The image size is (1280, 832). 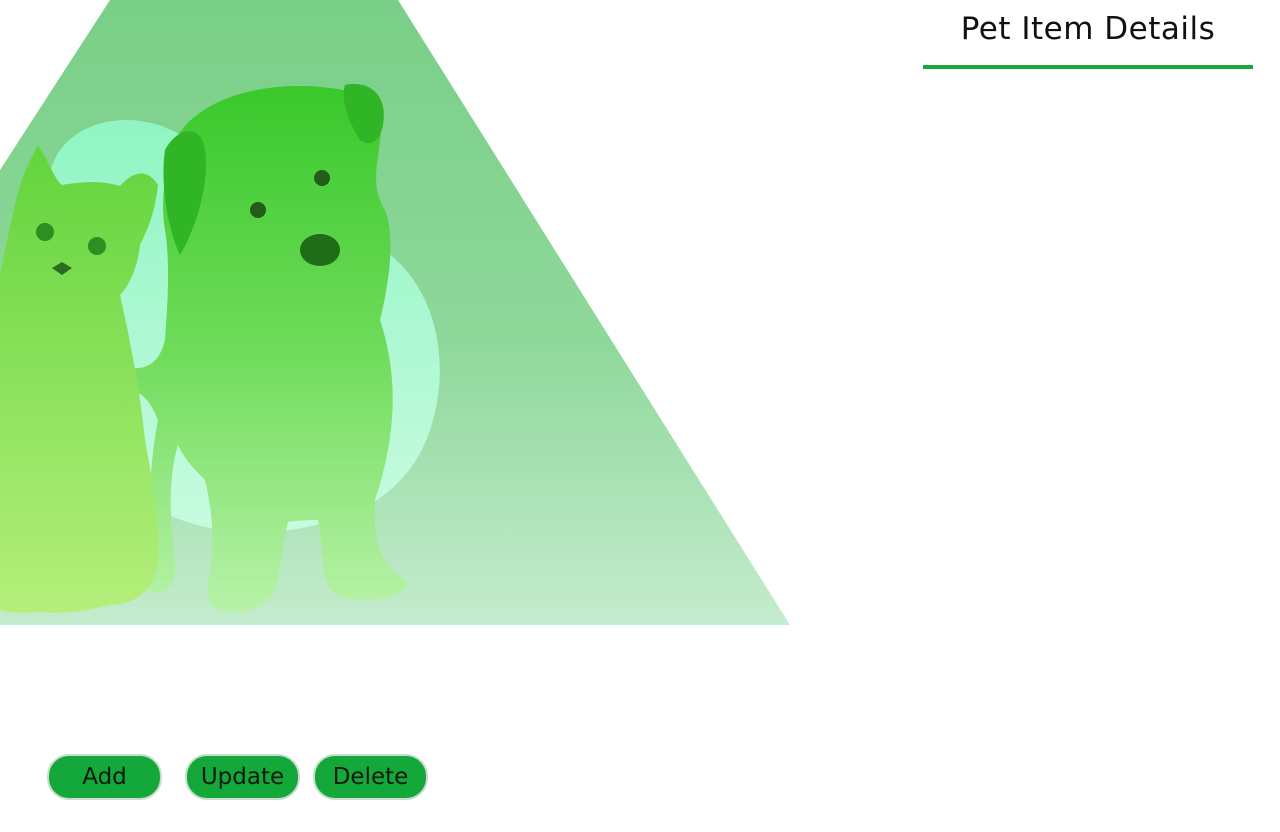 What do you see at coordinates (268, 348) in the screenshot?
I see `dog-illustration` at bounding box center [268, 348].